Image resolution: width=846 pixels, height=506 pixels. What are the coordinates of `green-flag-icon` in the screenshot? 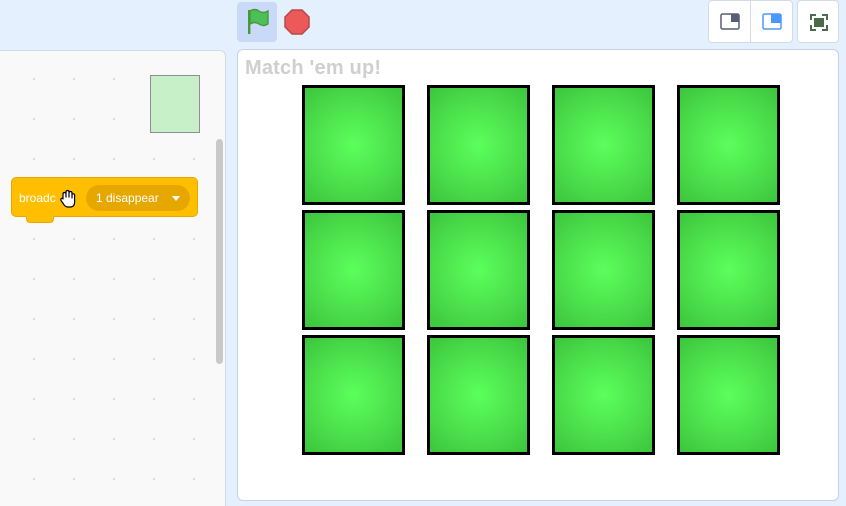 It's located at (258, 21).